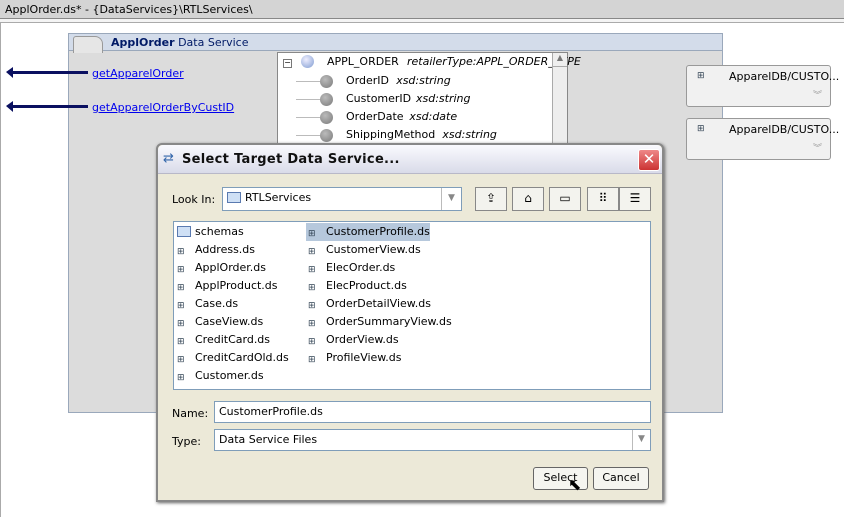 The width and height of the screenshot is (844, 517). I want to click on file-item: ⊞ ProfileView.ds, so click(354, 358).